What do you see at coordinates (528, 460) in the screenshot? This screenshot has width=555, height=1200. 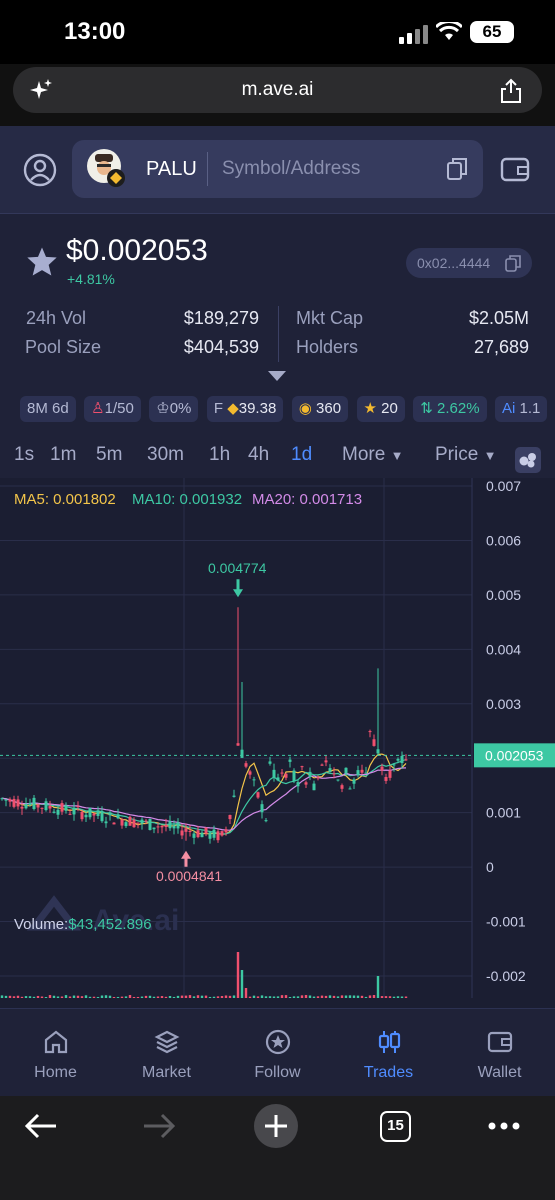 I see `indicator-settings-icon` at bounding box center [528, 460].